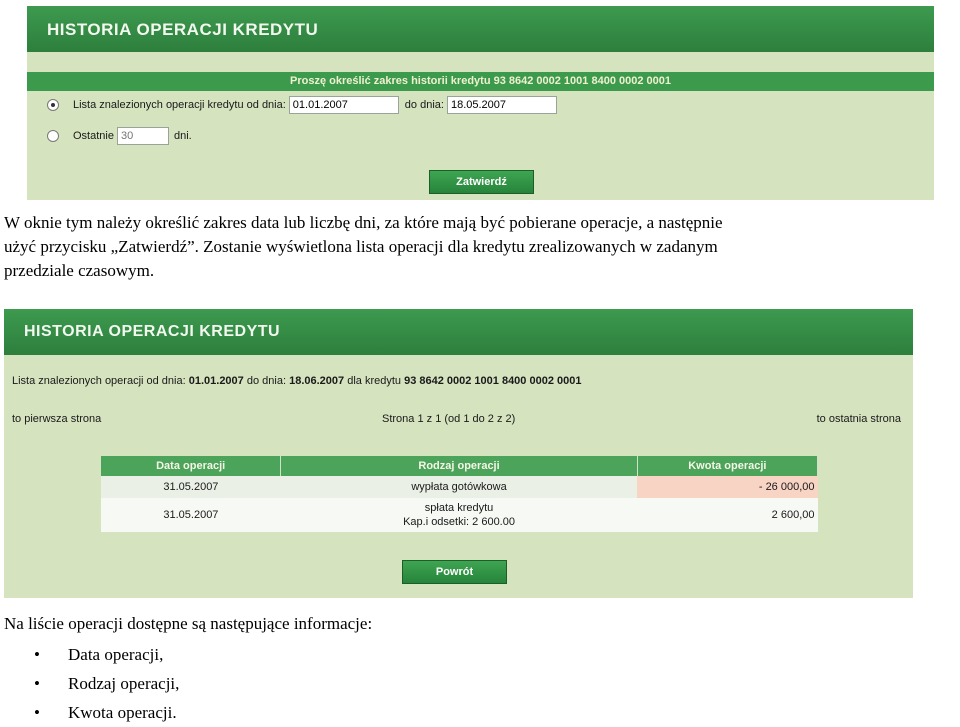  What do you see at coordinates (374, 381) in the screenshot?
I see `summary-loan-label: dla kredytu` at bounding box center [374, 381].